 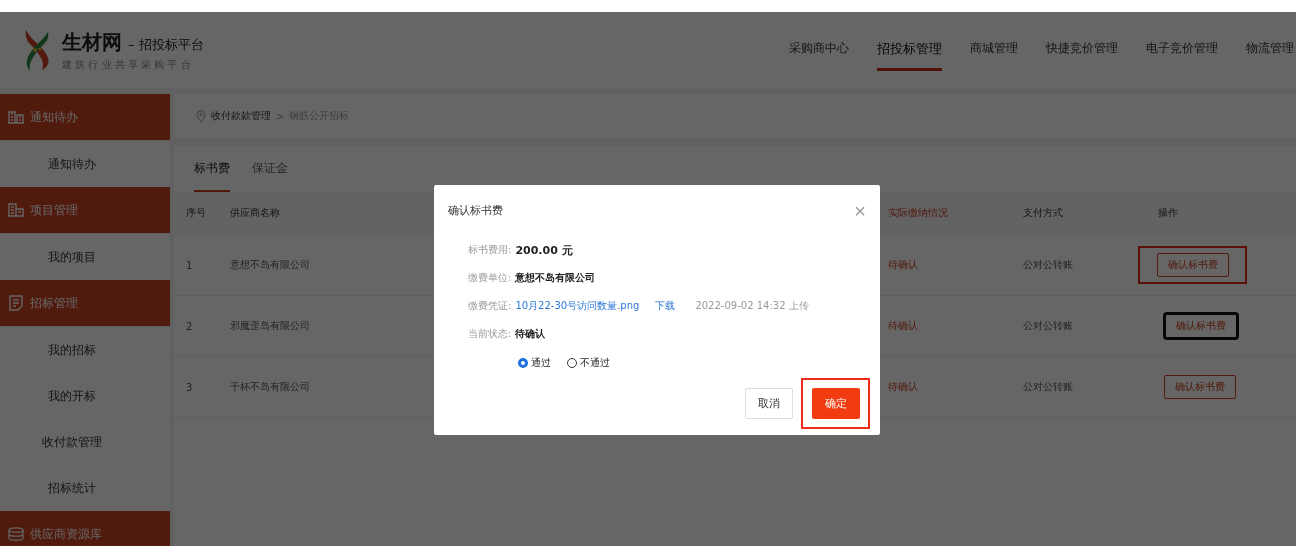 What do you see at coordinates (270, 169) in the screenshot?
I see `tab: 保证金` at bounding box center [270, 169].